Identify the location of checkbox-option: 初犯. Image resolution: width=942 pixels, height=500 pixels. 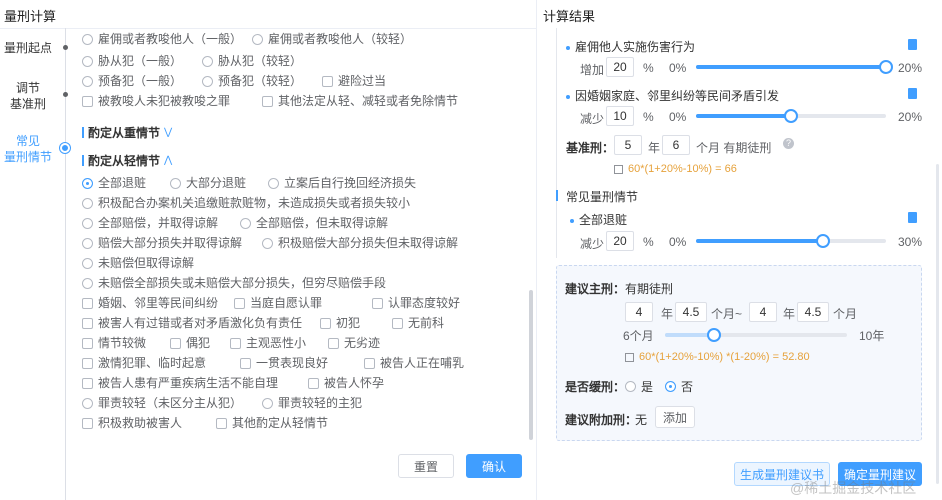
(340, 323).